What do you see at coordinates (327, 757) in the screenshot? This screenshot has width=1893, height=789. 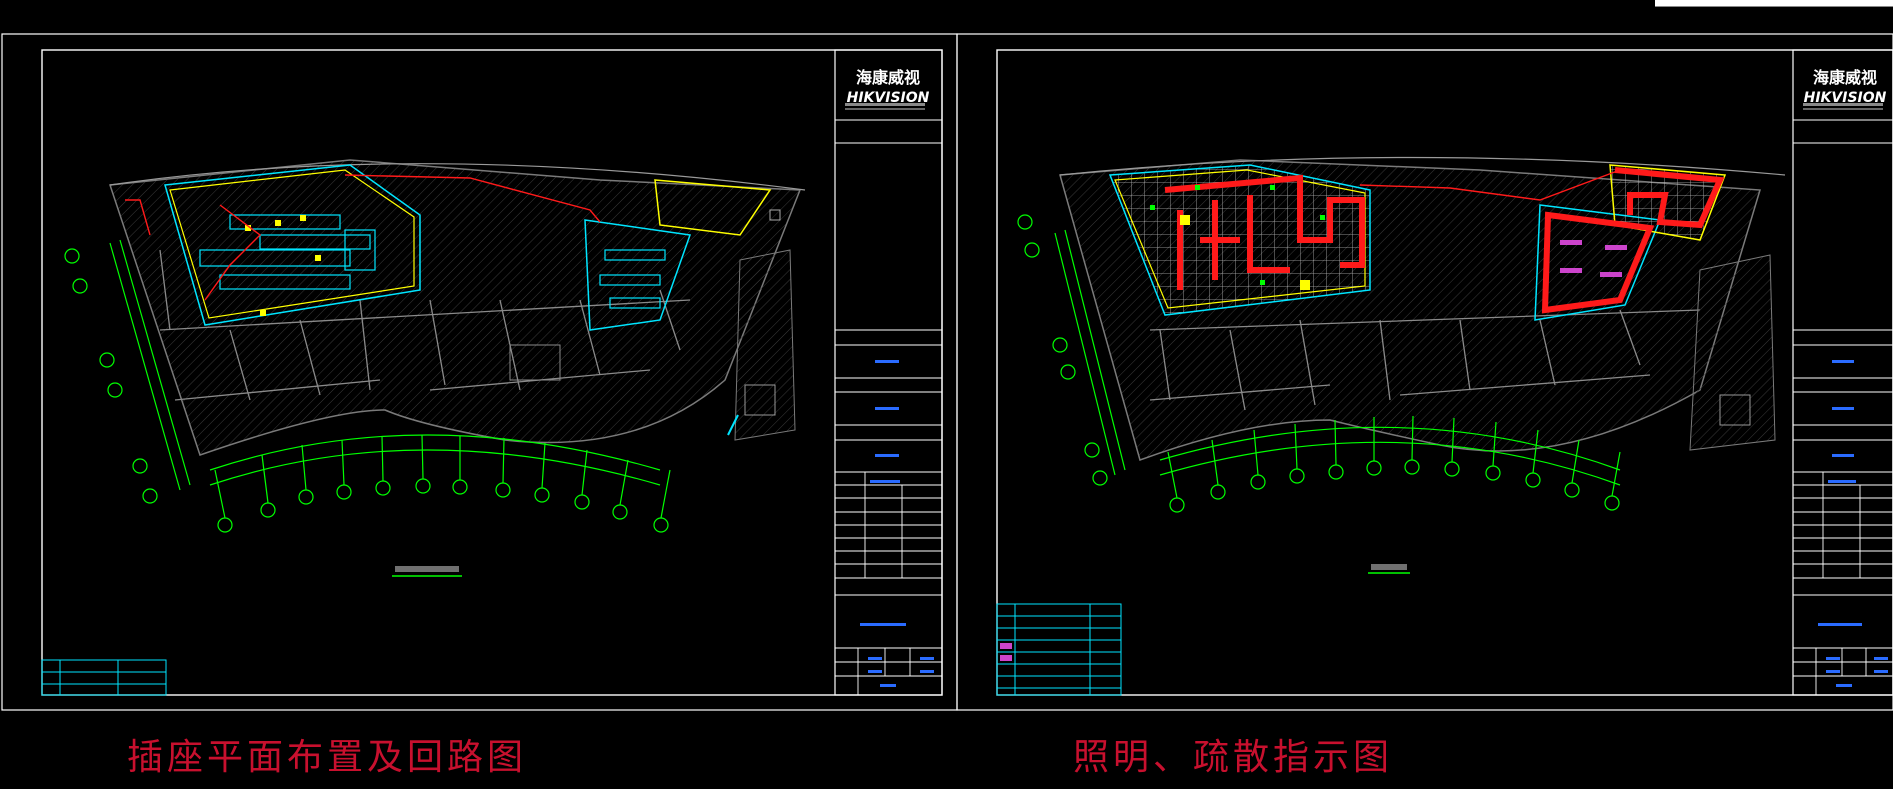 I see `caption-socket-plan: 插座平面布置及回路图` at bounding box center [327, 757].